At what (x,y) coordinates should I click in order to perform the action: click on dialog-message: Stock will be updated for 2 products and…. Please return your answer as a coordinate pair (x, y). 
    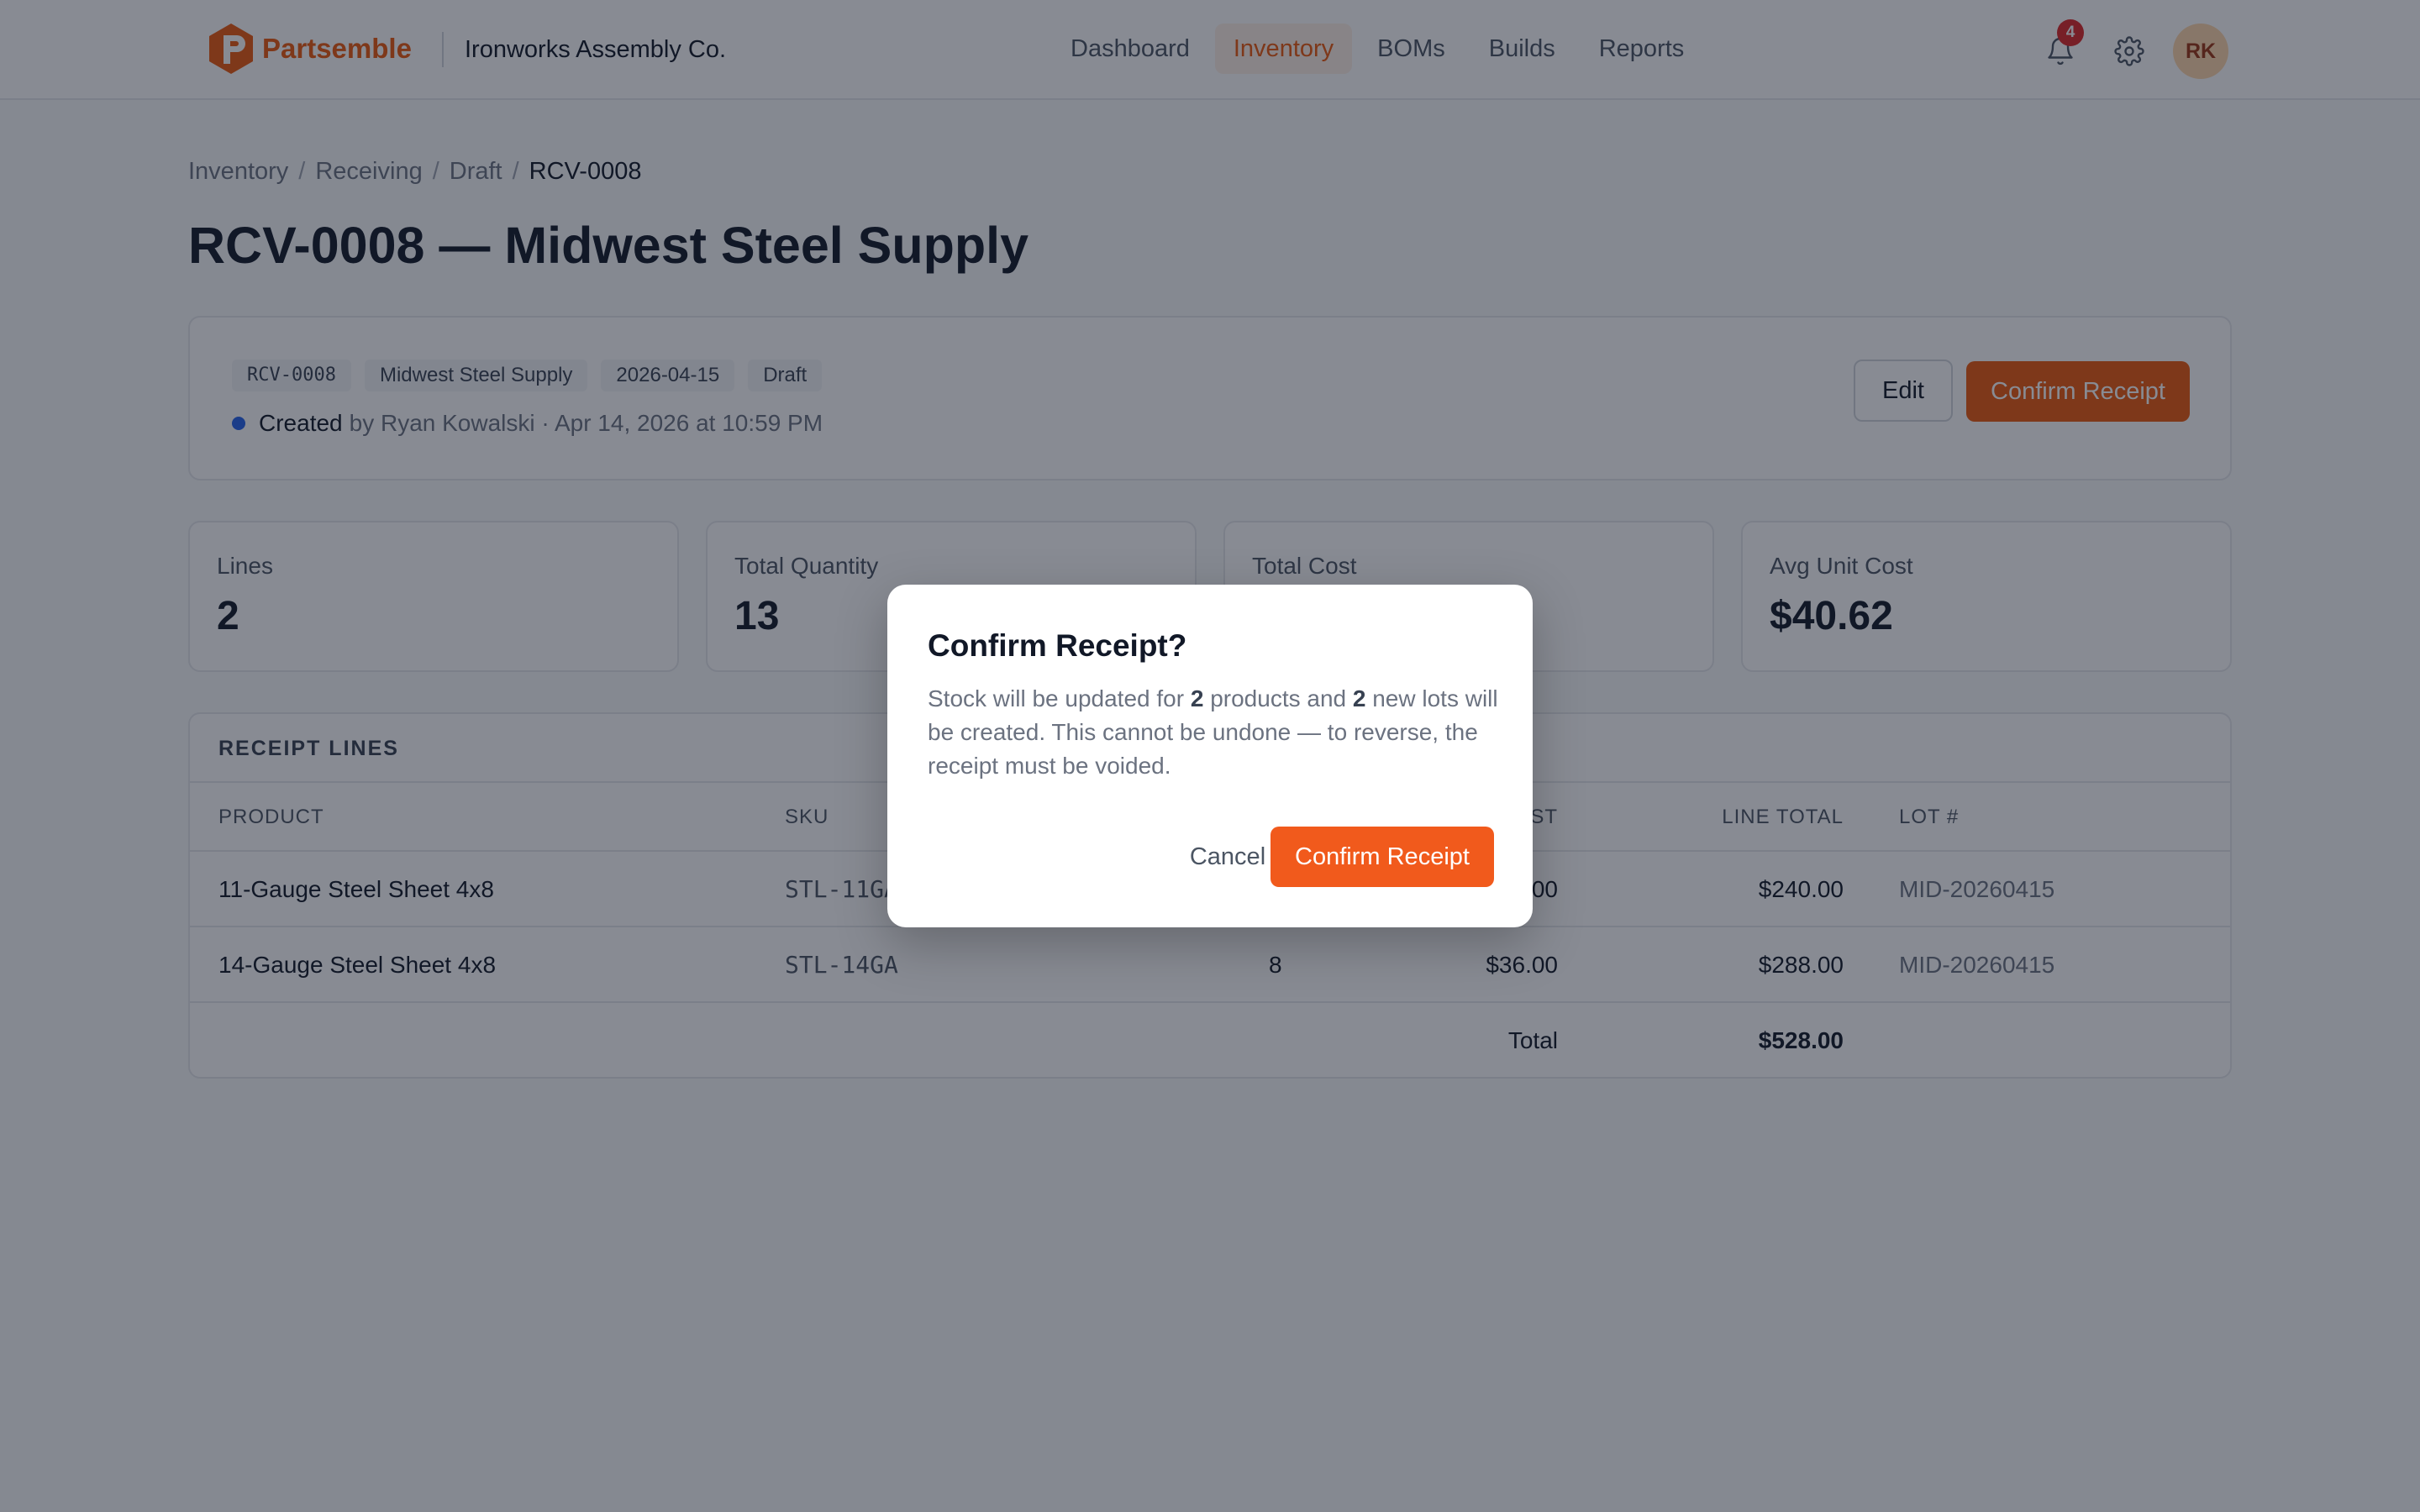
    Looking at the image, I should click on (1213, 732).